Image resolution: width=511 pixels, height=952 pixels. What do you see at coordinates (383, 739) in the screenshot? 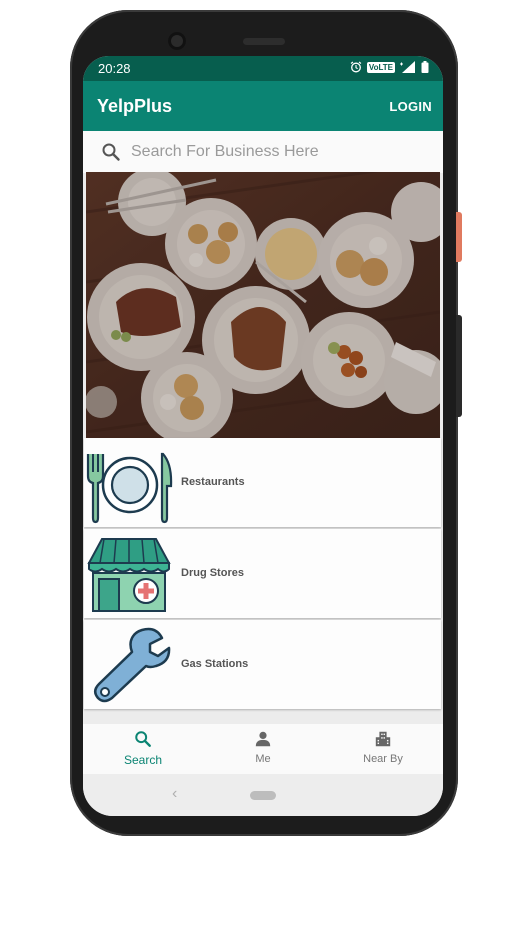
I see `city-icon` at bounding box center [383, 739].